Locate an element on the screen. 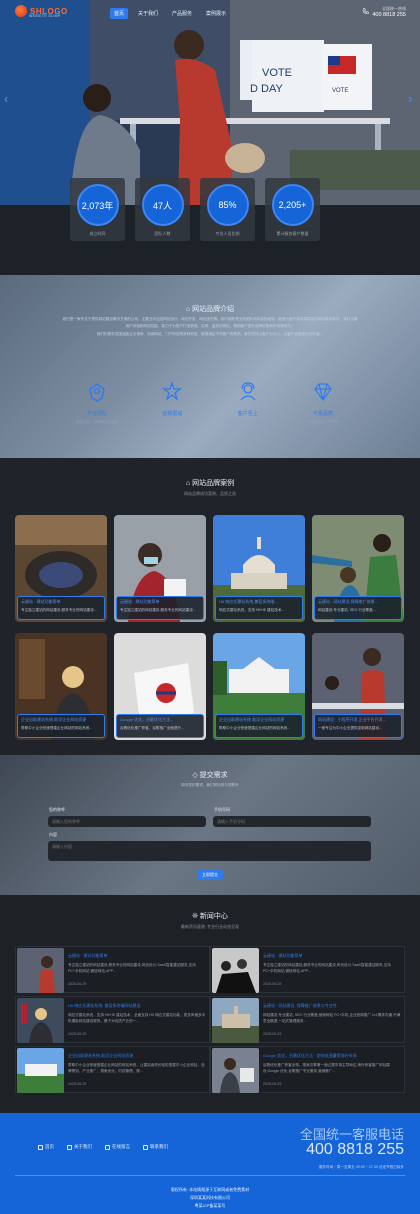 The width and height of the screenshot is (420, 1214). team-icon is located at coordinates (97, 392).